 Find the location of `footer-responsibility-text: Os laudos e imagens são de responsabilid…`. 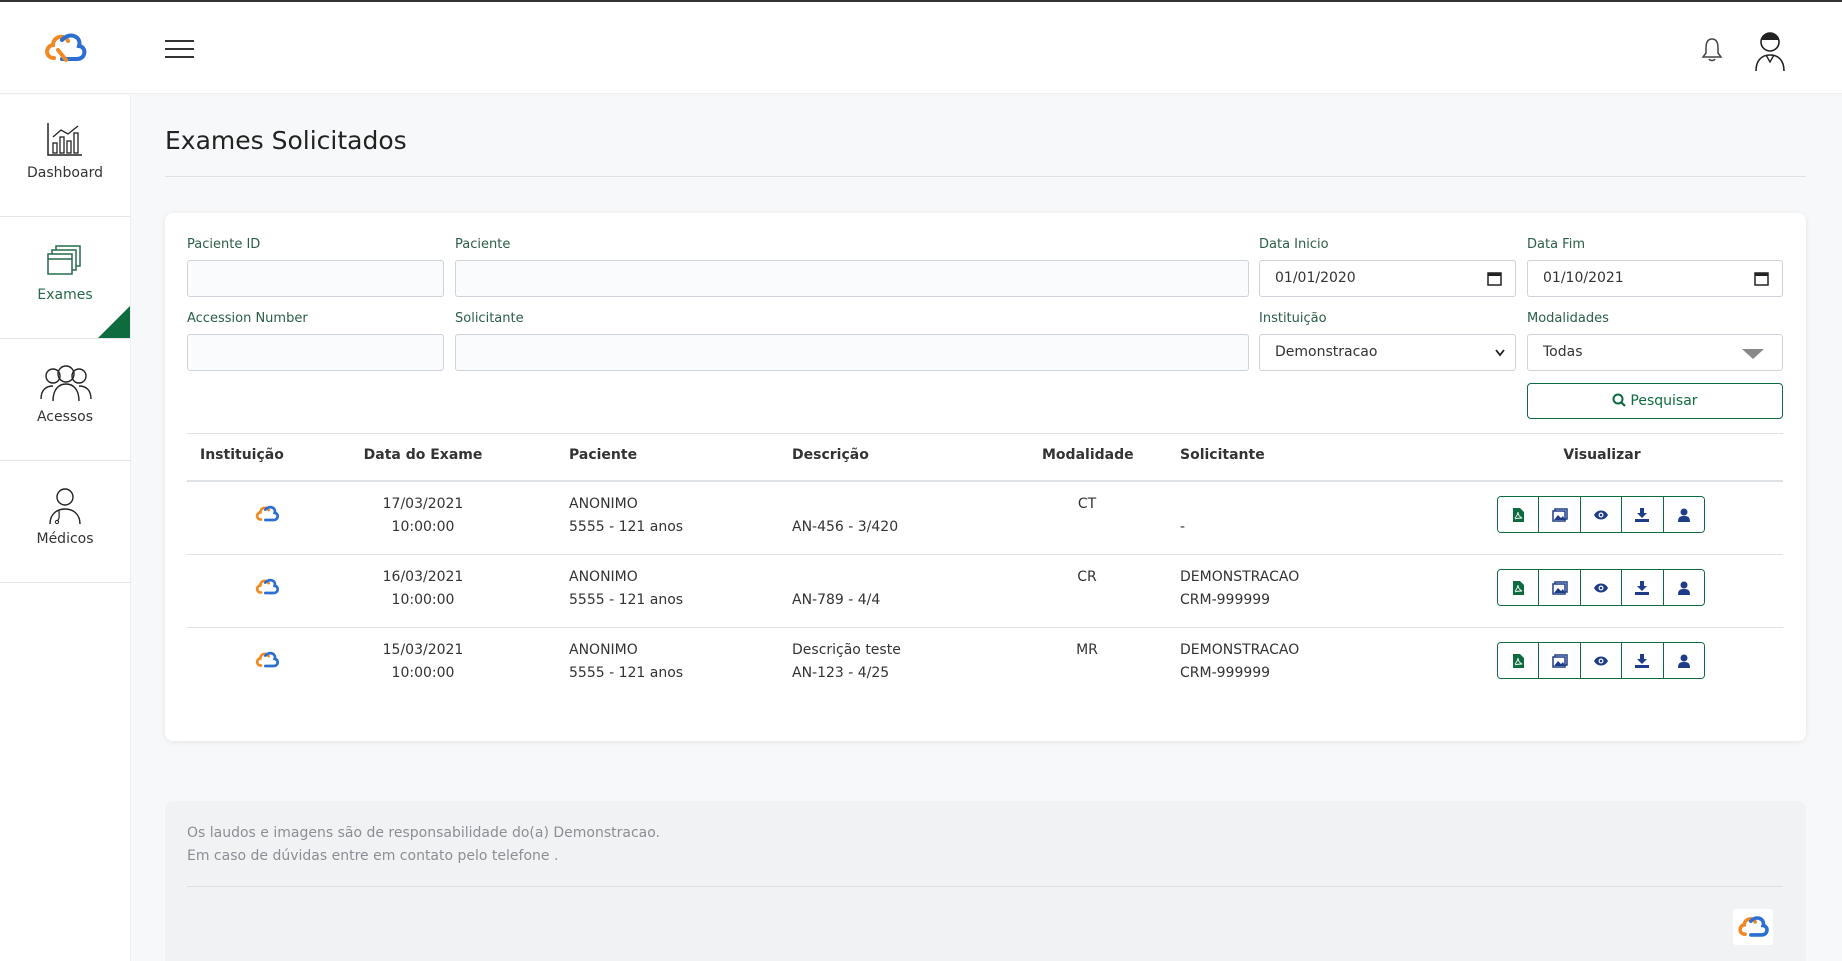

footer-responsibility-text: Os laudos e imagens são de responsabilid… is located at coordinates (423, 833).